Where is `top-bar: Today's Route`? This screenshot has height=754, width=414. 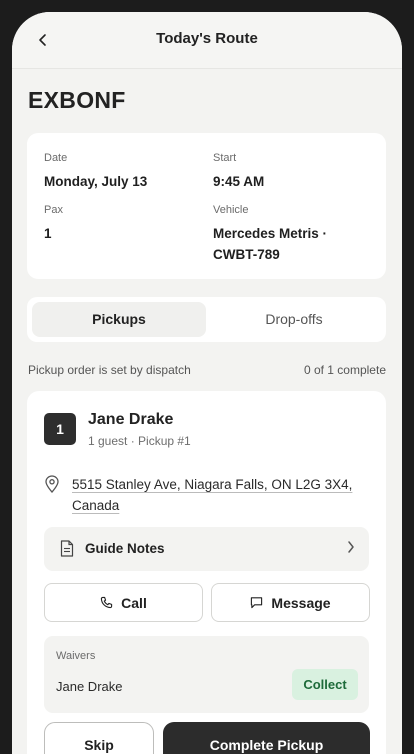
top-bar: Today's Route is located at coordinates (207, 40).